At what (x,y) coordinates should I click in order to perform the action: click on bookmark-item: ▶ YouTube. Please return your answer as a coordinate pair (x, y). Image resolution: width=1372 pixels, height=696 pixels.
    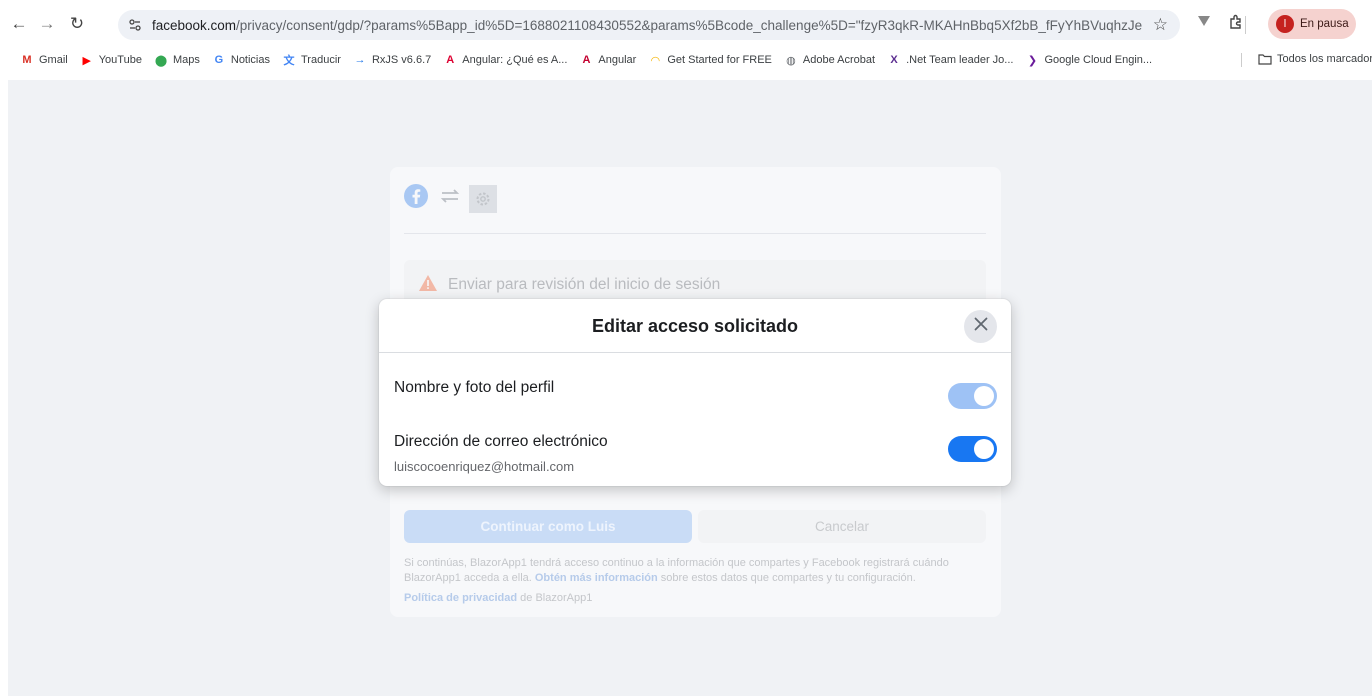
    Looking at the image, I should click on (111, 60).